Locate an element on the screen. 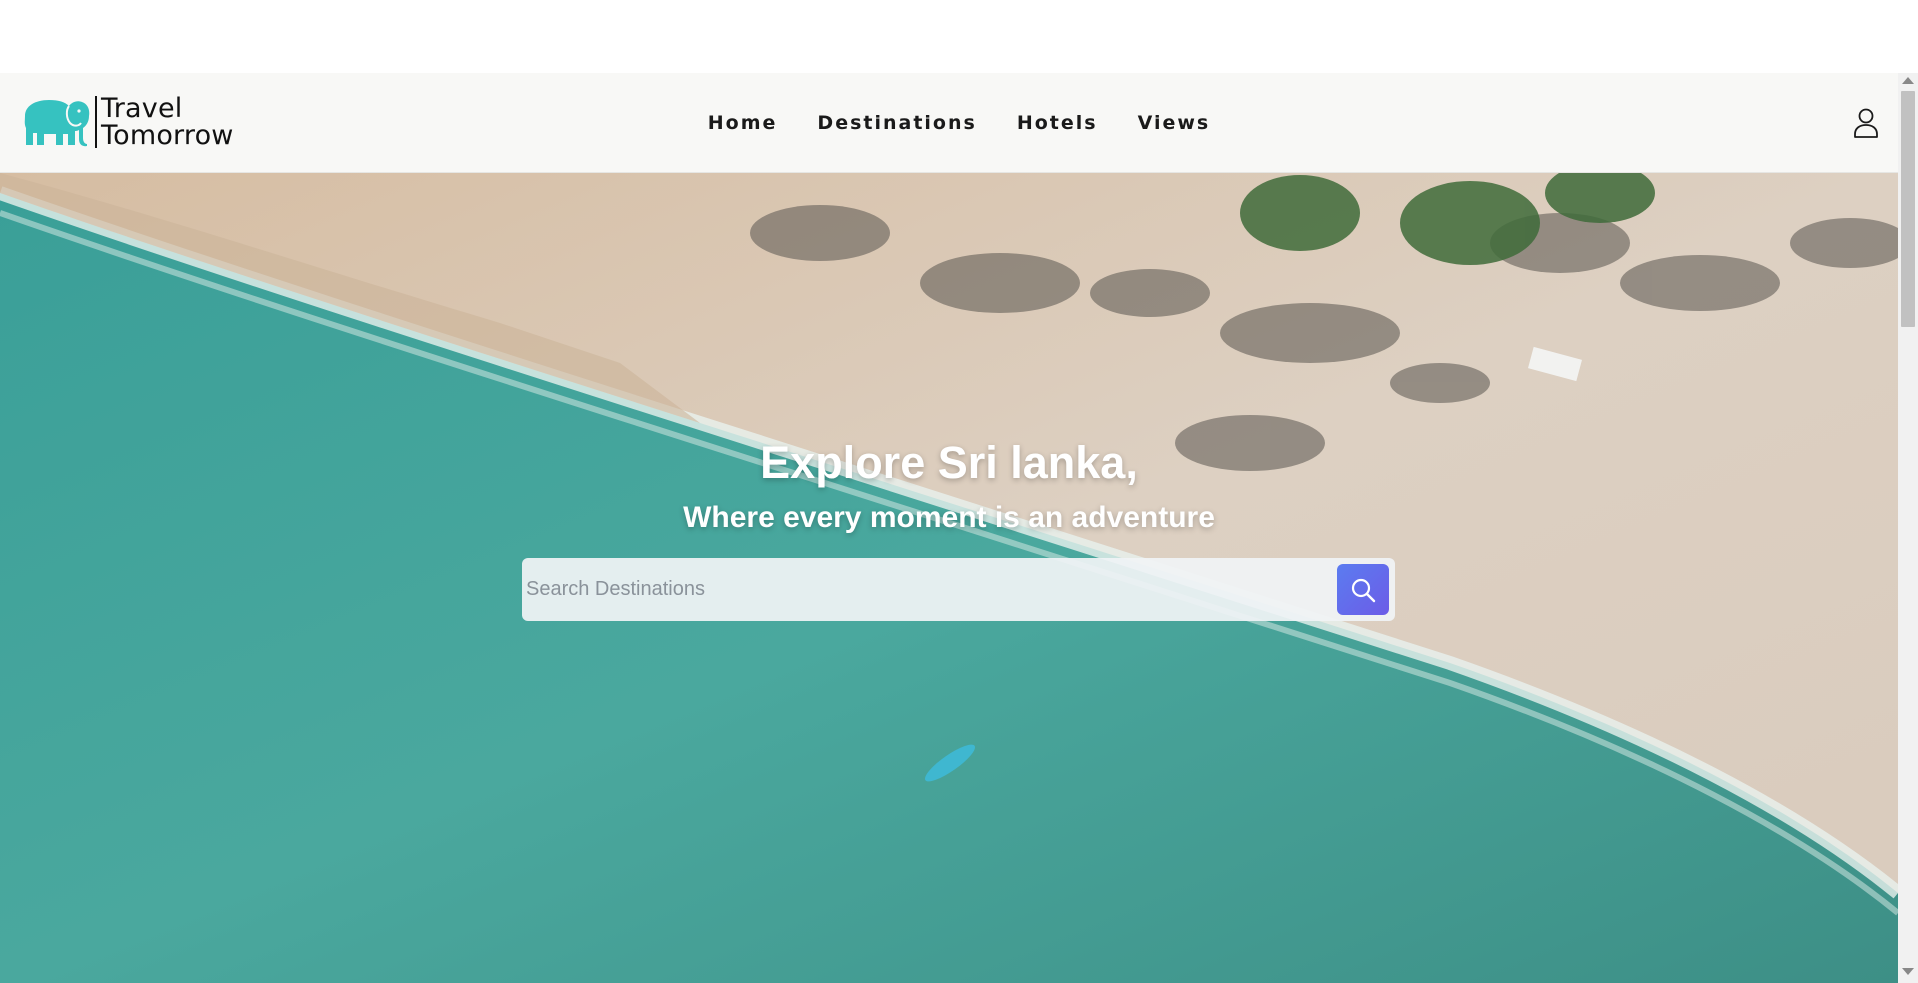 The width and height of the screenshot is (1918, 983). search-button is located at coordinates (1363, 589).